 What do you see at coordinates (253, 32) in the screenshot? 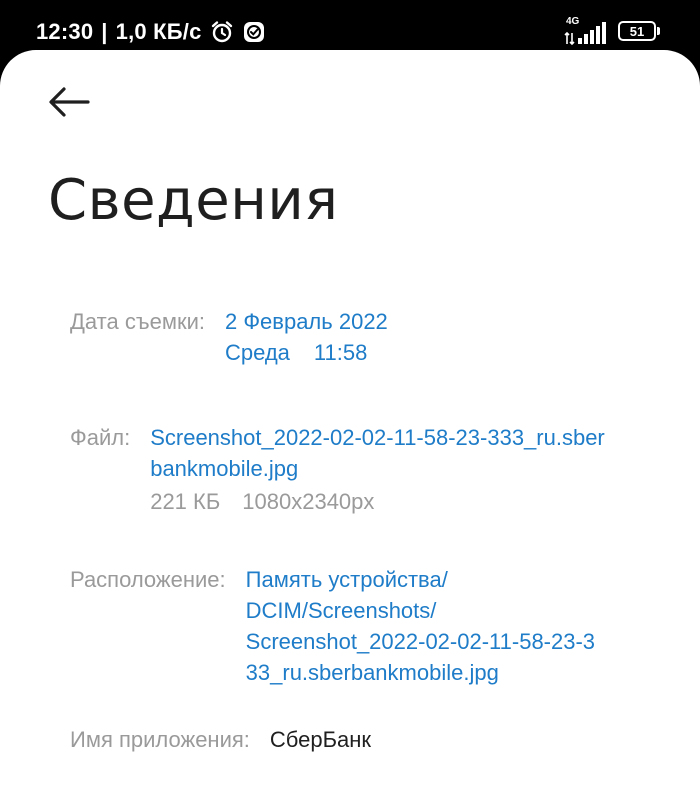
I see `check-badge-icon` at bounding box center [253, 32].